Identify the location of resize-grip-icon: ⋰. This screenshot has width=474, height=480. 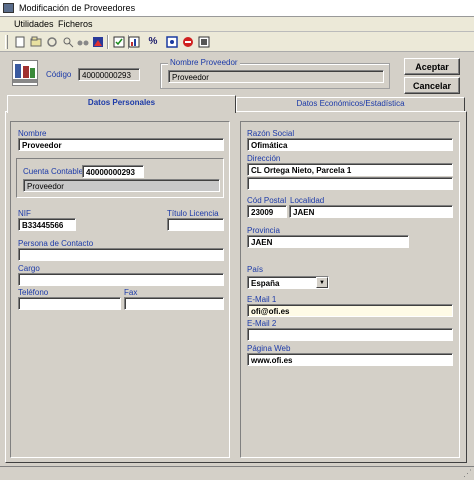
(467, 473).